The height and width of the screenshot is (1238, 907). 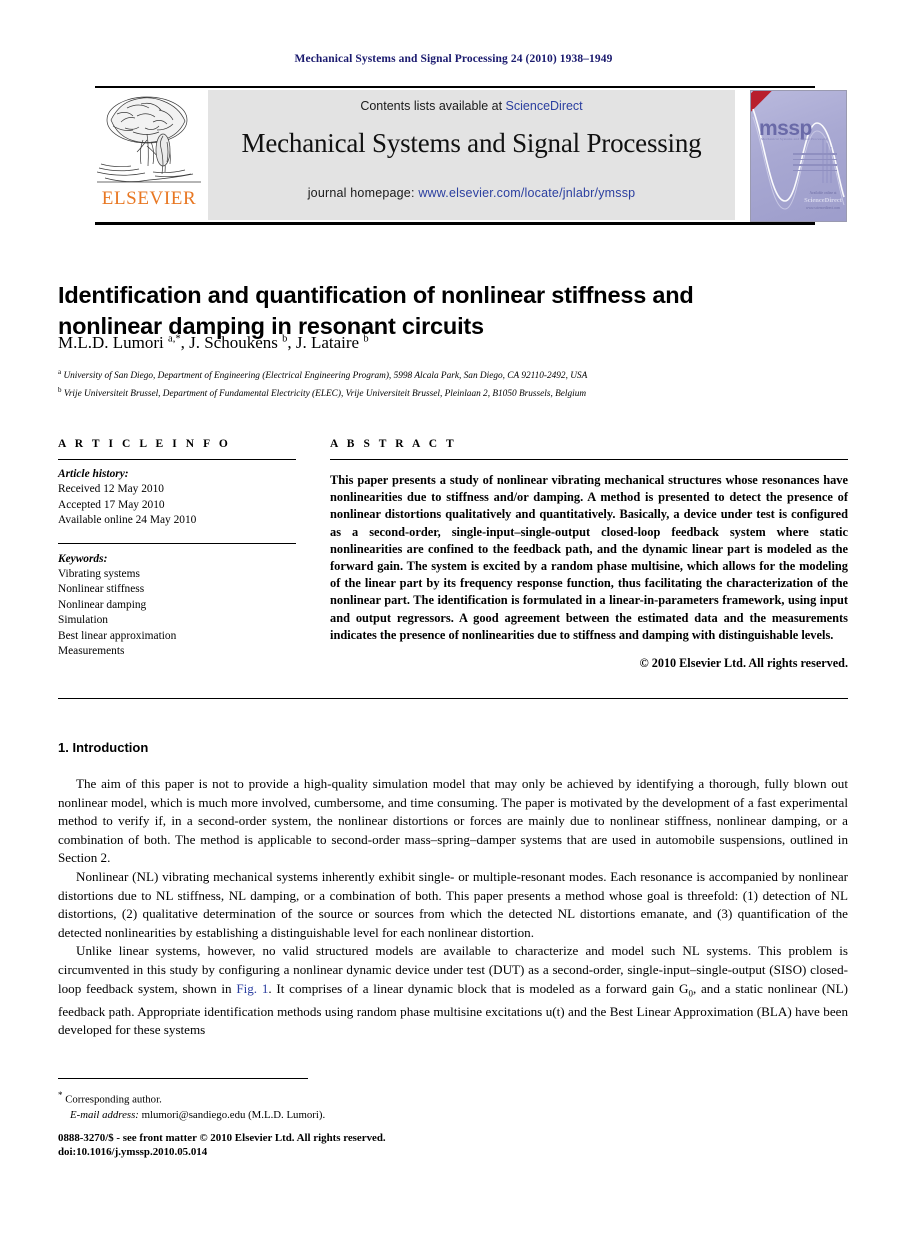 What do you see at coordinates (93, 474) in the screenshot?
I see `article-history-label: Article history:` at bounding box center [93, 474].